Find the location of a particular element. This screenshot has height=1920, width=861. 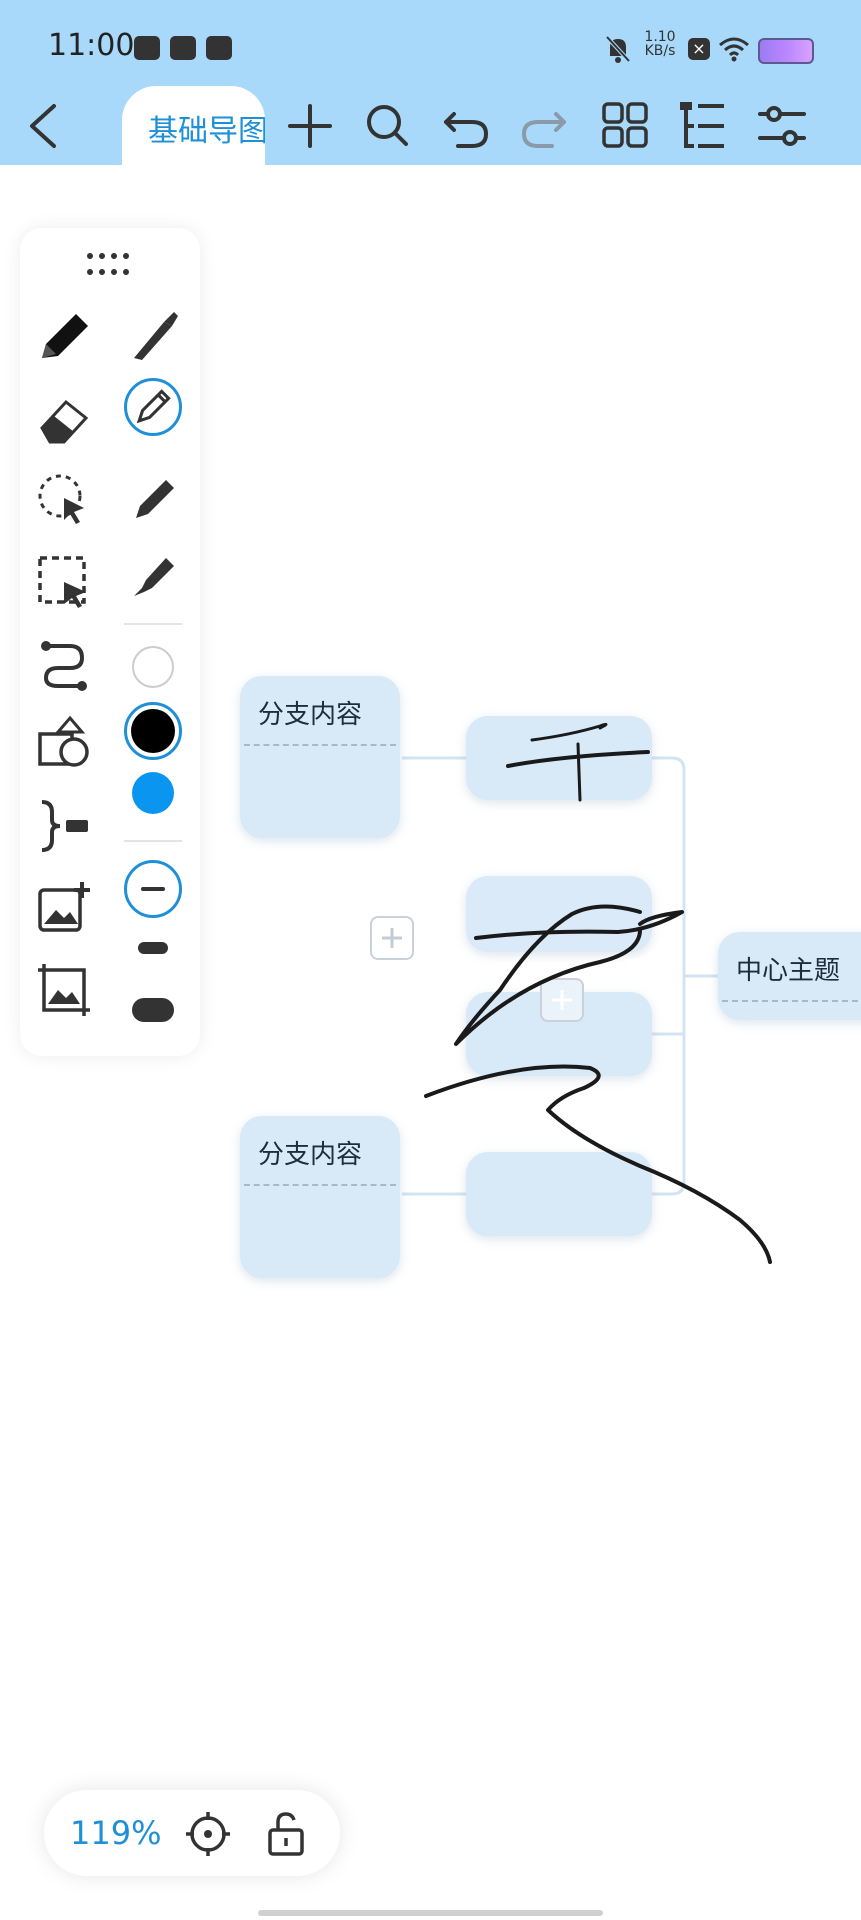

selection-icon is located at coordinates (64, 582).